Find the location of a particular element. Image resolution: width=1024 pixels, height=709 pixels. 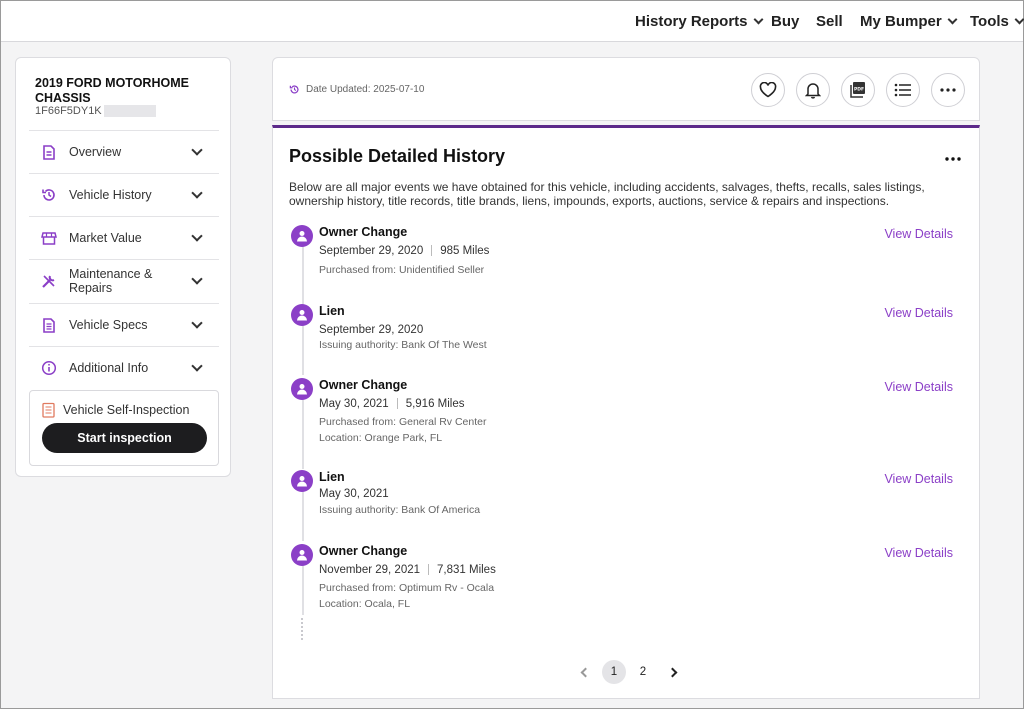

sidebar-item-market-value: Market Value is located at coordinates (124, 237).